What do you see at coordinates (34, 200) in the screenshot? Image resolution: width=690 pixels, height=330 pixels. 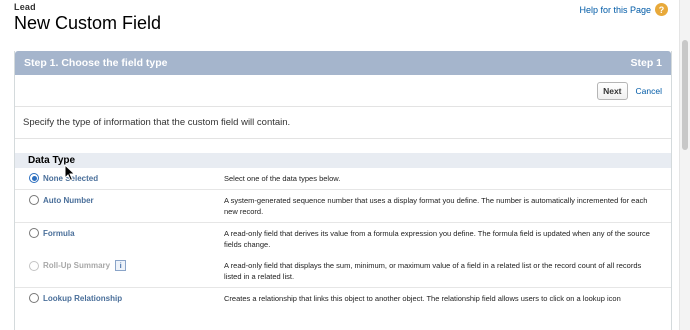 I see `radio-auto-number` at bounding box center [34, 200].